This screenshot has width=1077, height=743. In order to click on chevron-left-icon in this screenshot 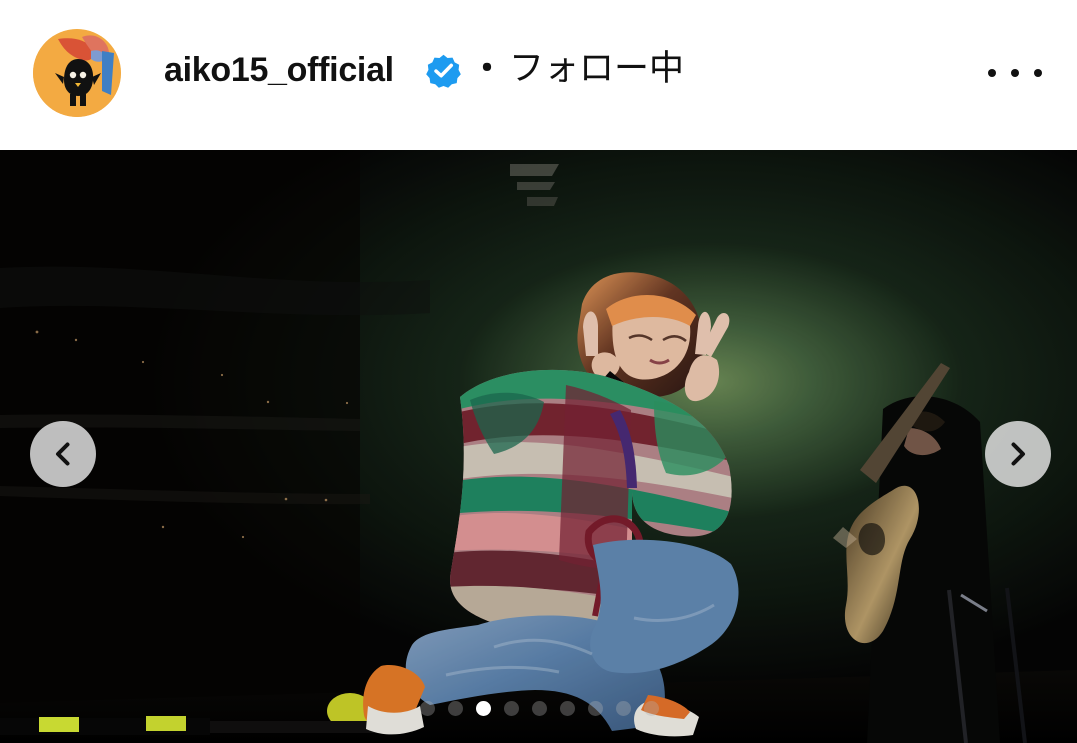, I will do `click(63, 454)`.